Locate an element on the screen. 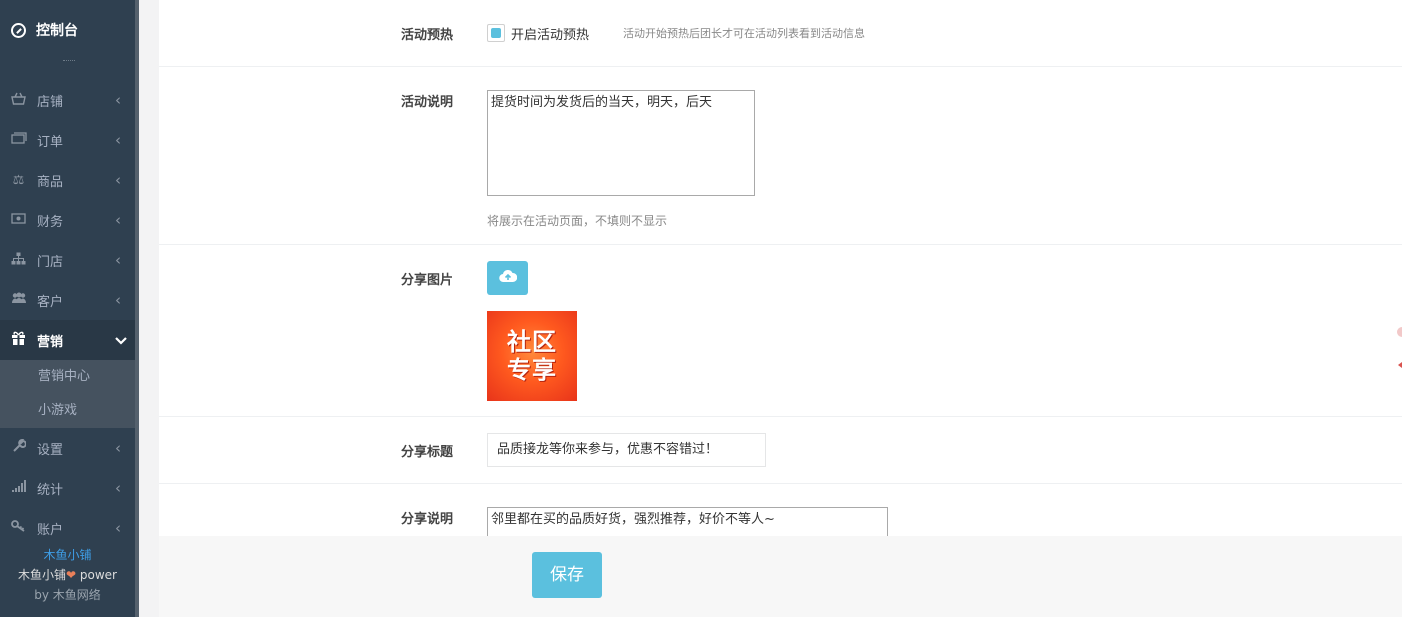  marketing-submenu: 营销中心 小游戏 is located at coordinates (67, 394).